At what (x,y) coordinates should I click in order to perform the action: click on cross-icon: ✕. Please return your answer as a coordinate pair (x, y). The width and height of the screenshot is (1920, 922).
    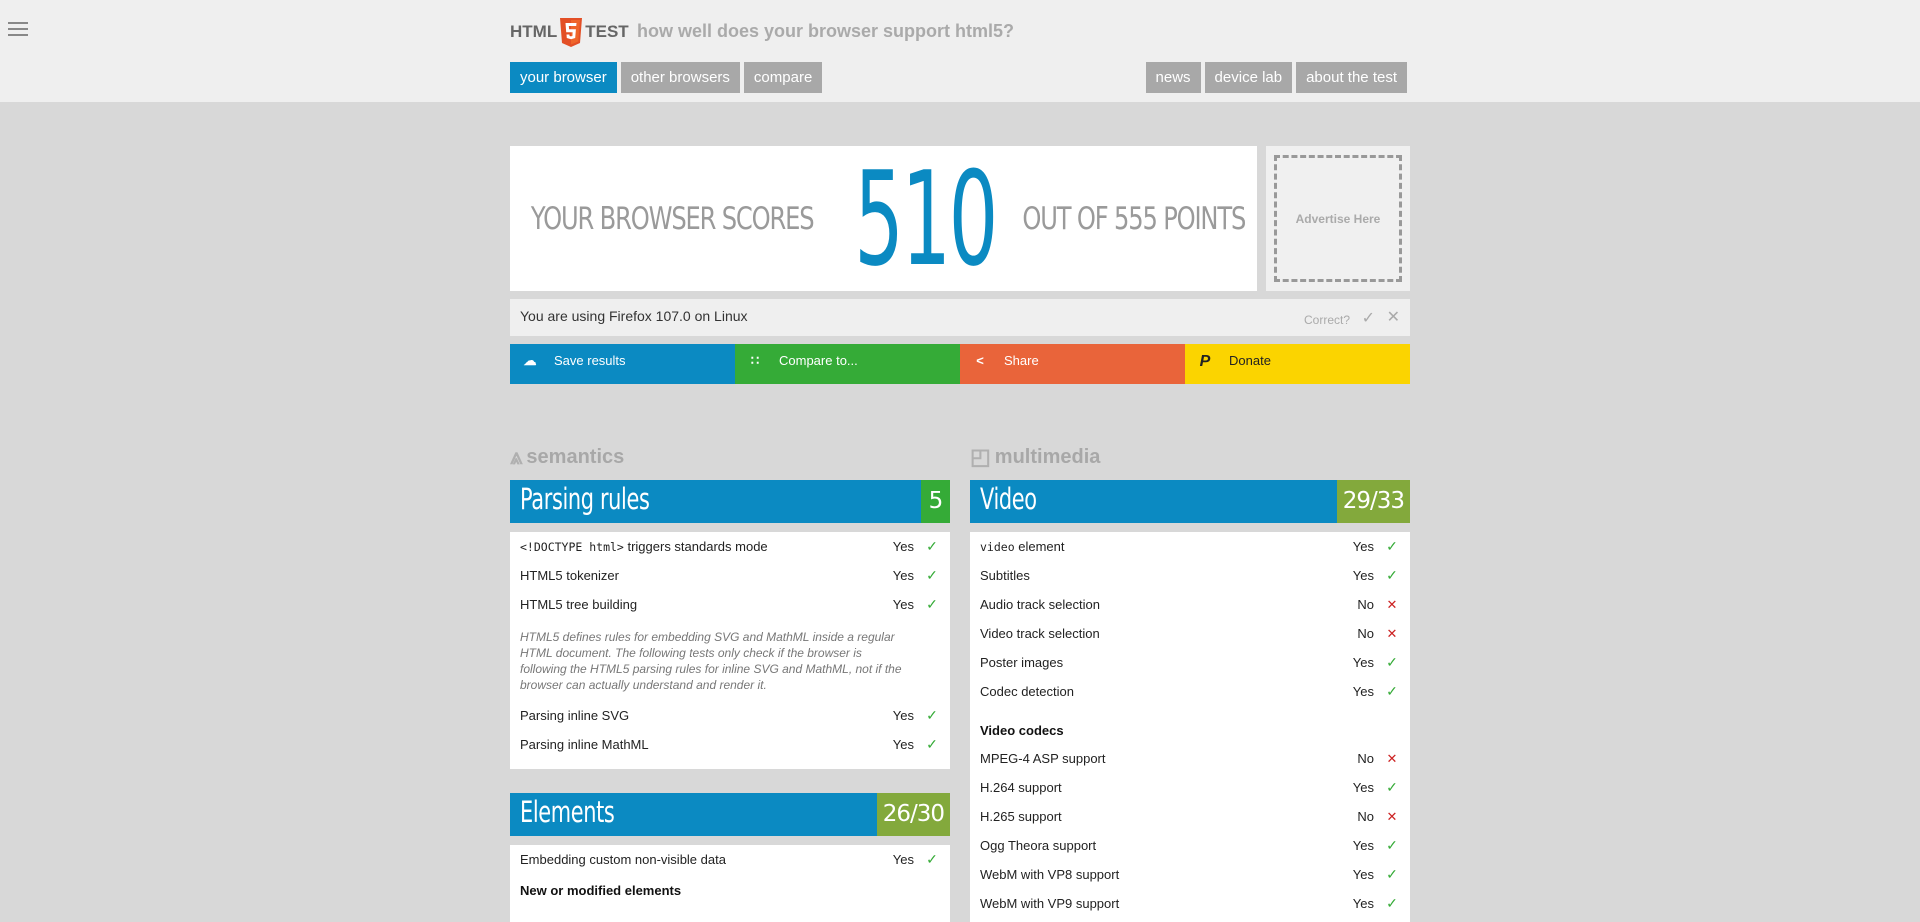
    Looking at the image, I should click on (1392, 633).